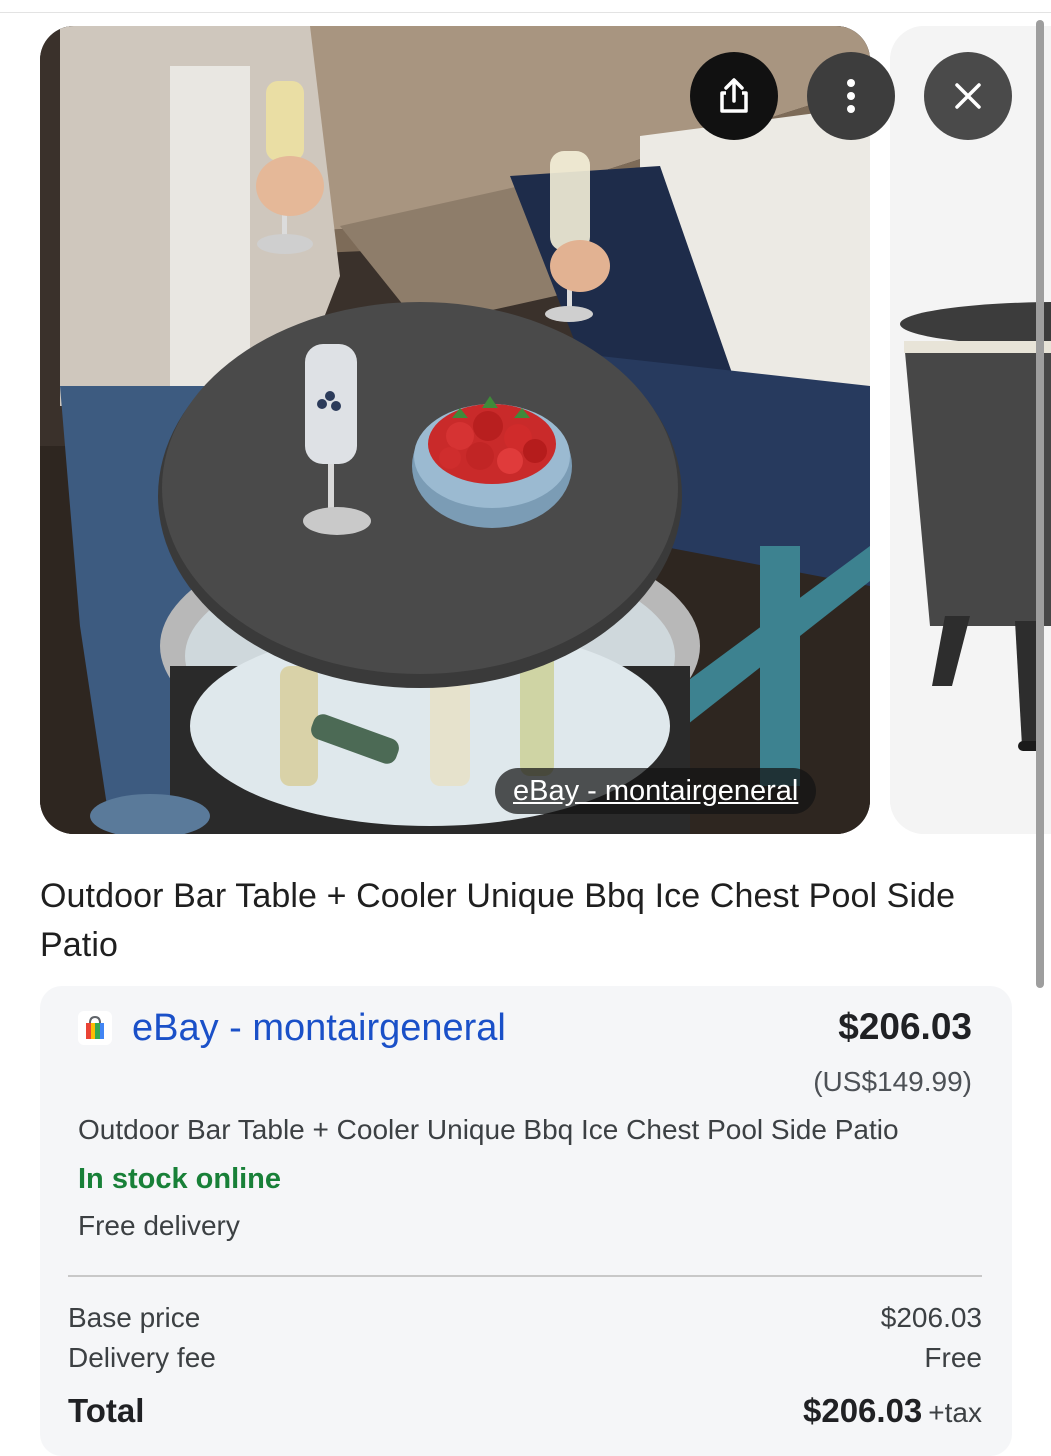 The height and width of the screenshot is (1456, 1051). Describe the element at coordinates (106, 1410) in the screenshot. I see `total-label: Total` at that location.